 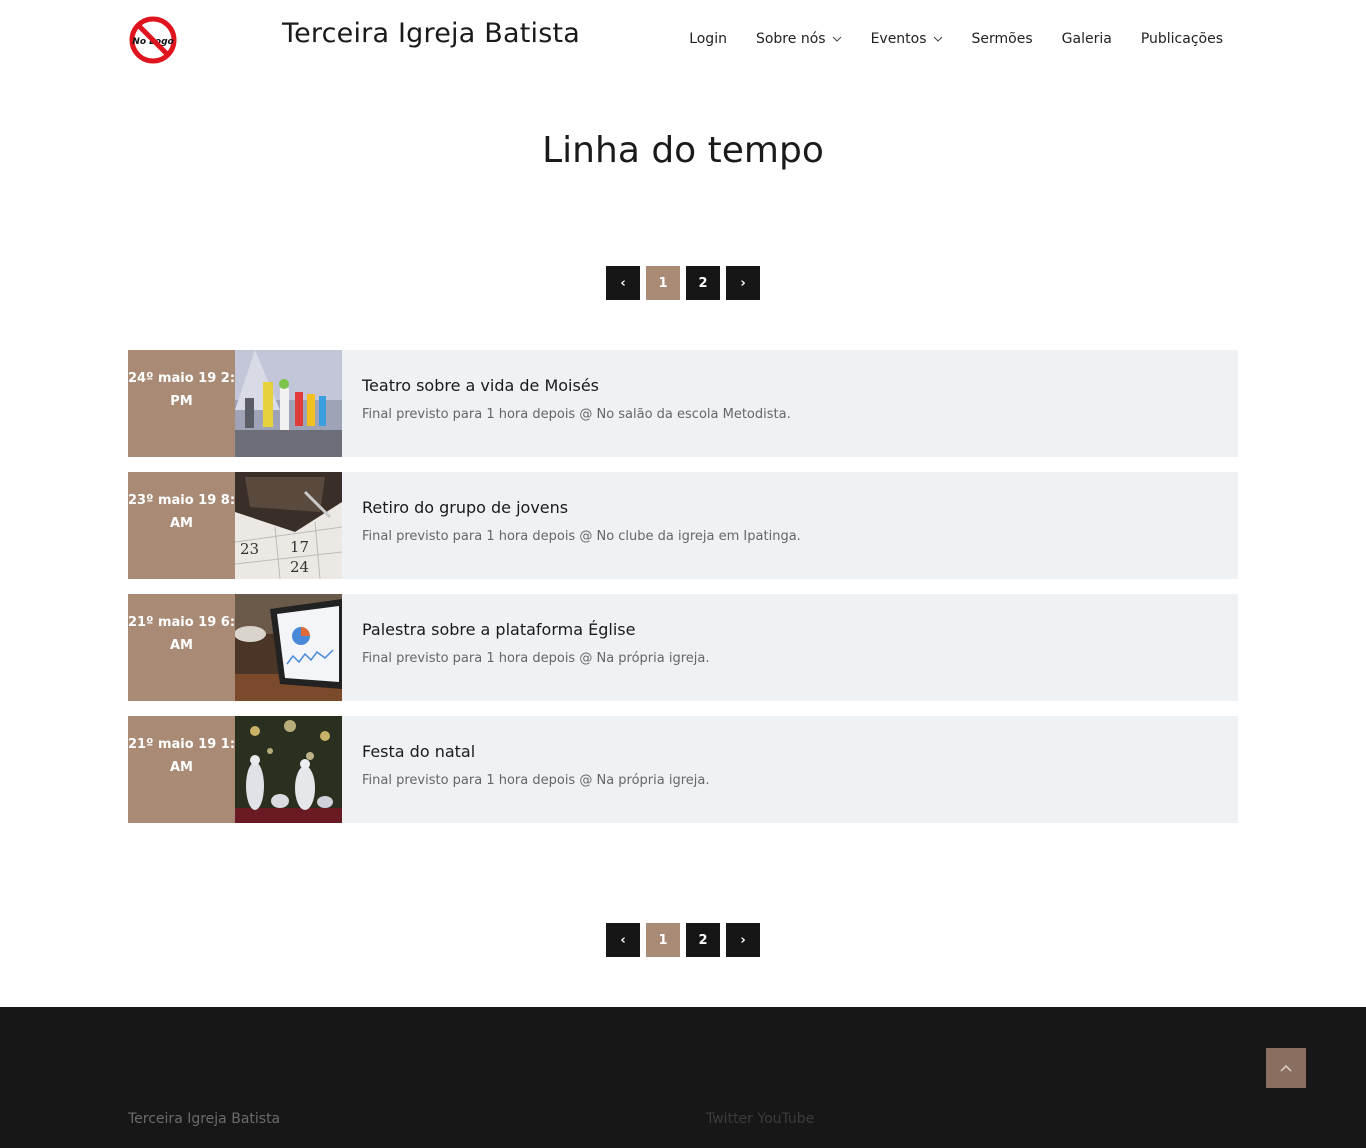 I want to click on nav-galeria-label: Galeria, so click(x=1086, y=39).